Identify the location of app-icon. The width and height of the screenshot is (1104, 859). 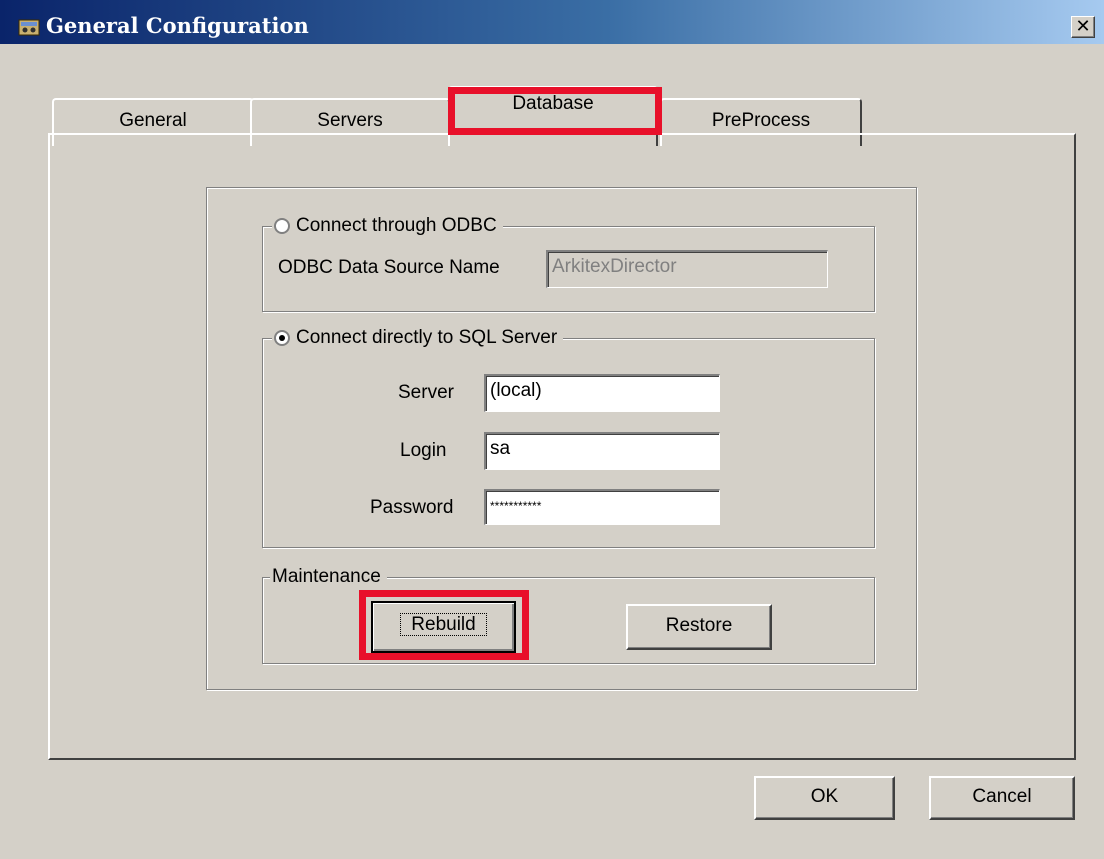
(29, 27).